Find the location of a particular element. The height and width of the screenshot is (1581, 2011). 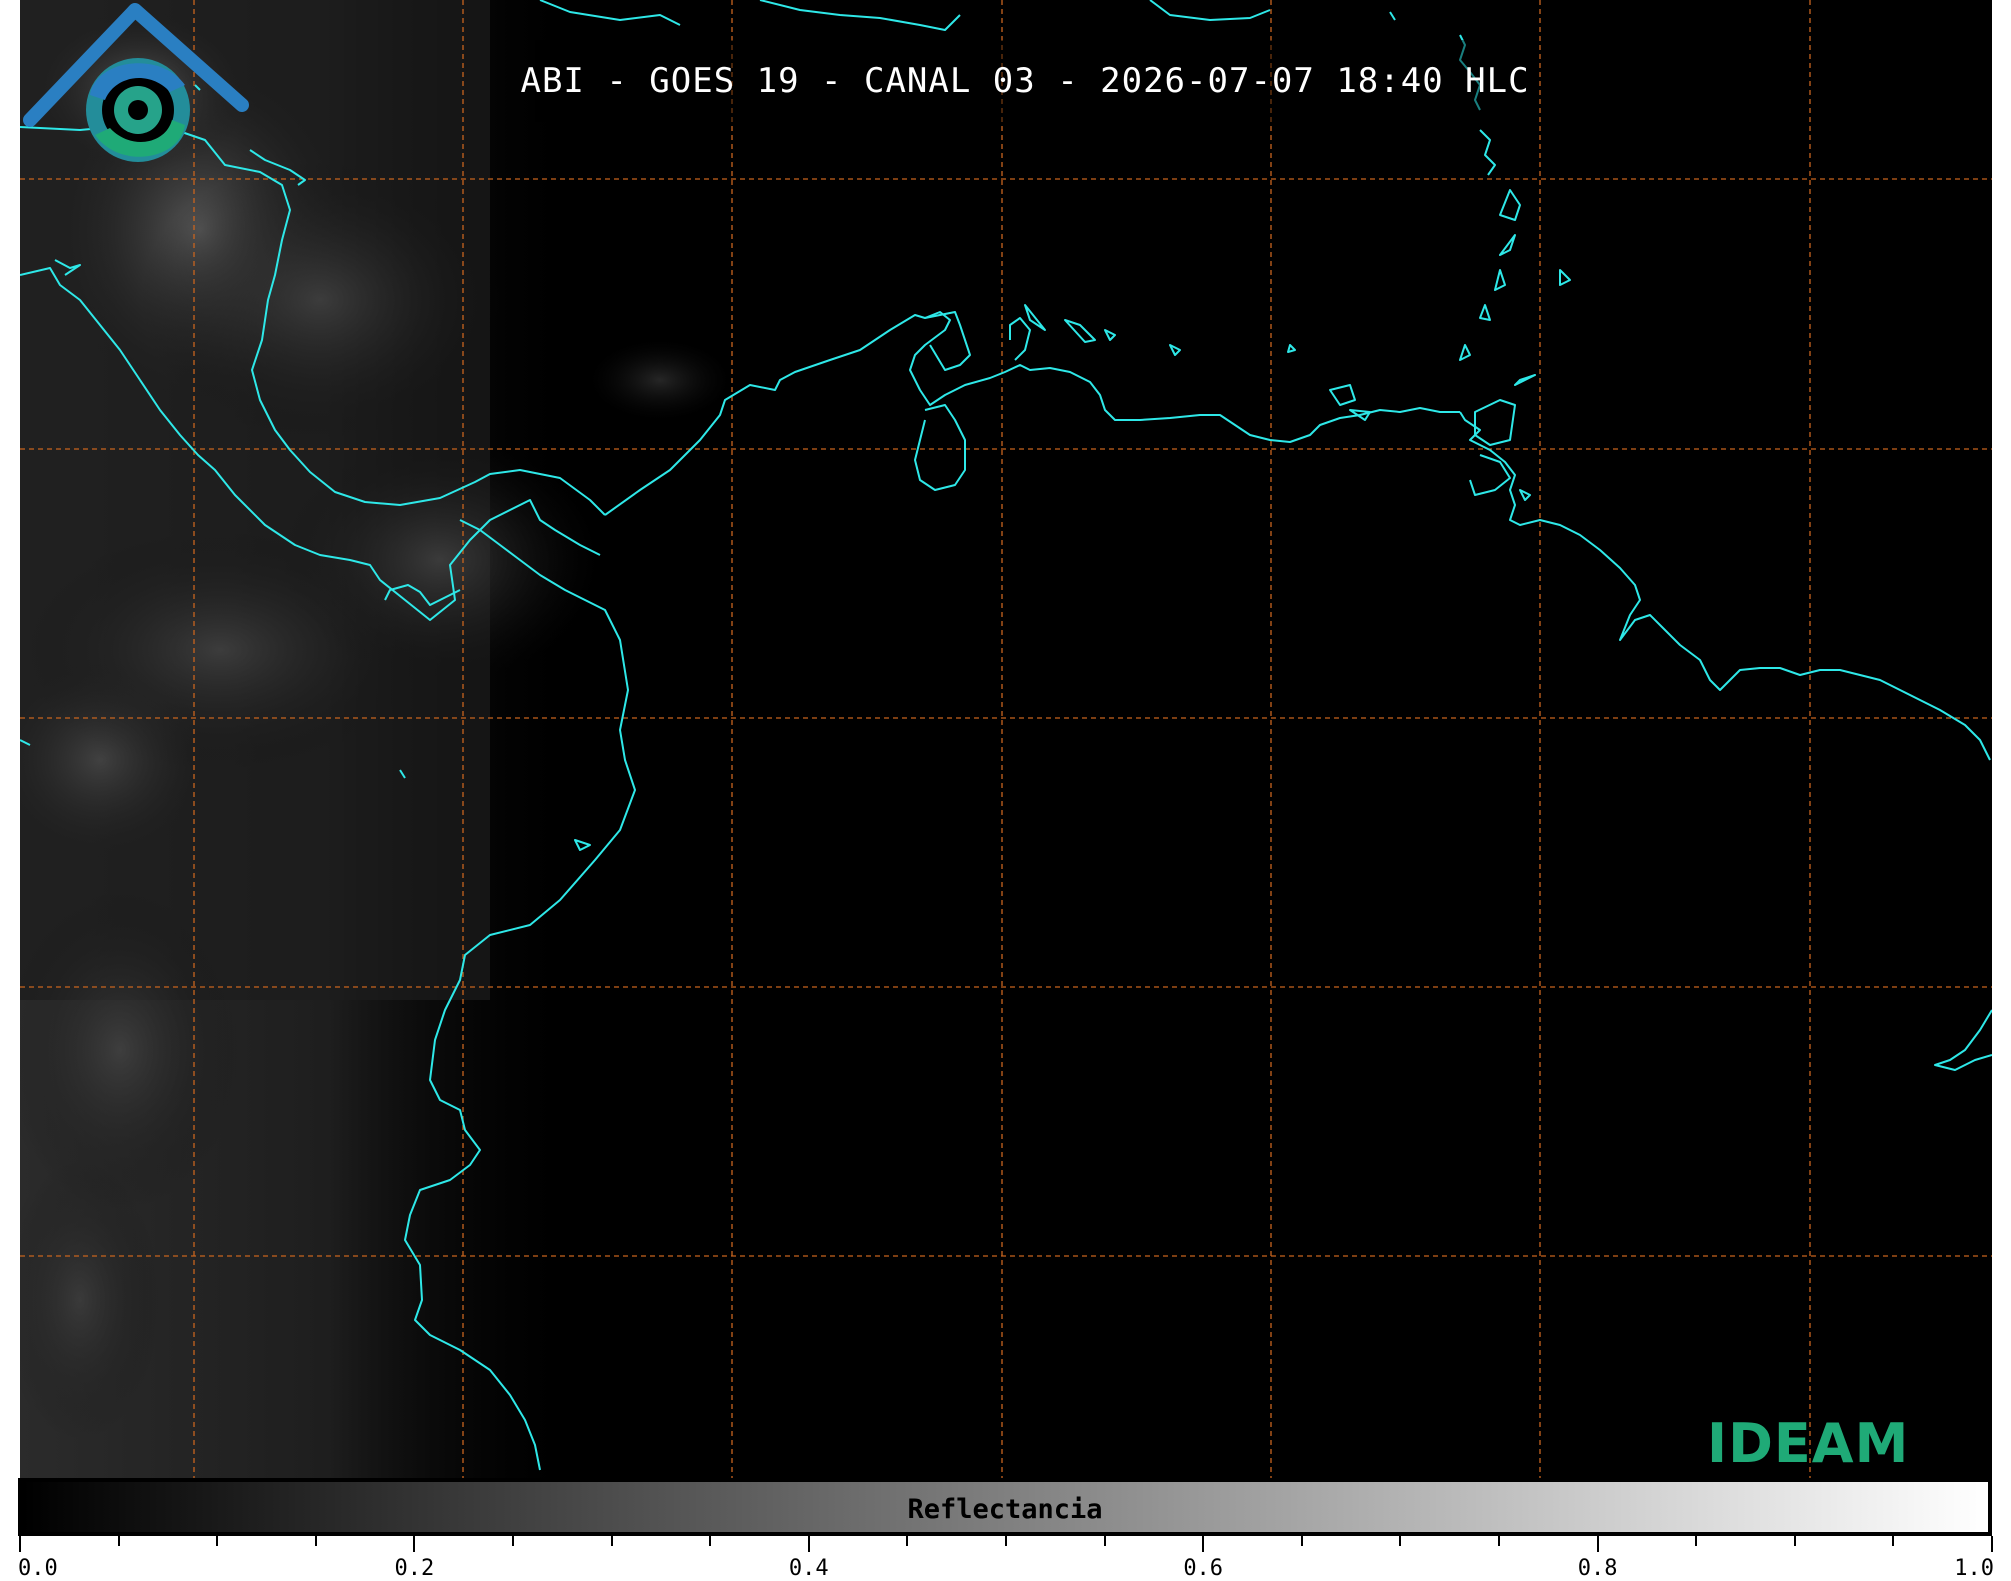

colorbar-tick-label: 1.0 is located at coordinates (1974, 1568).